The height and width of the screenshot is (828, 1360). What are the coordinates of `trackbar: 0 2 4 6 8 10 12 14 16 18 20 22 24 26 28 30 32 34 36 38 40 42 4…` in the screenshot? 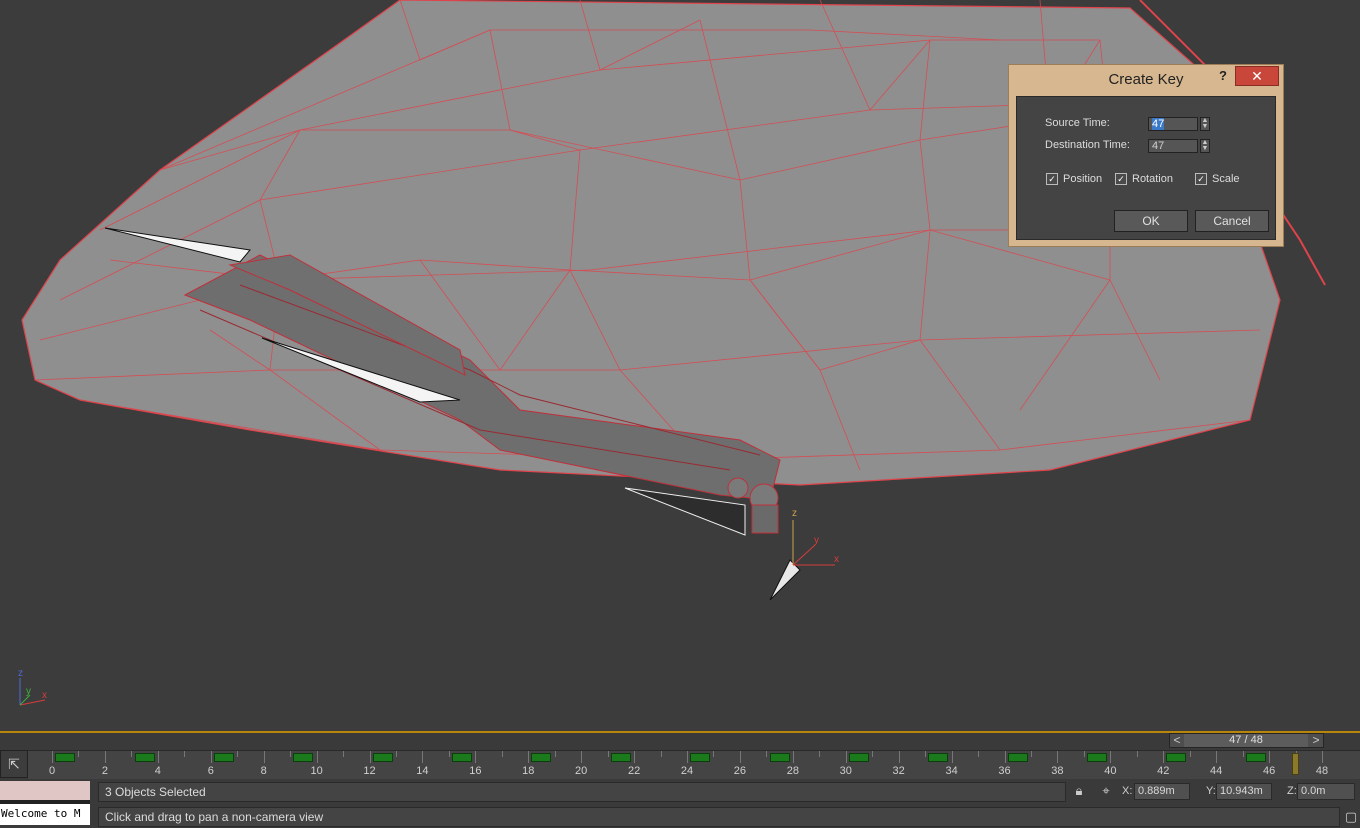 It's located at (694, 764).